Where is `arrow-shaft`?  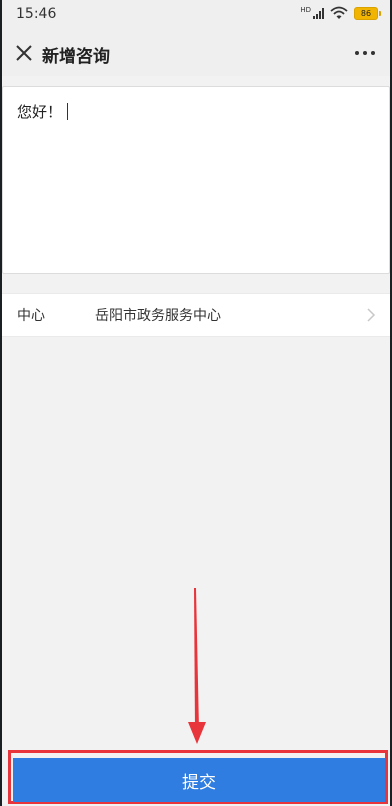
arrow-shaft is located at coordinates (196, 659).